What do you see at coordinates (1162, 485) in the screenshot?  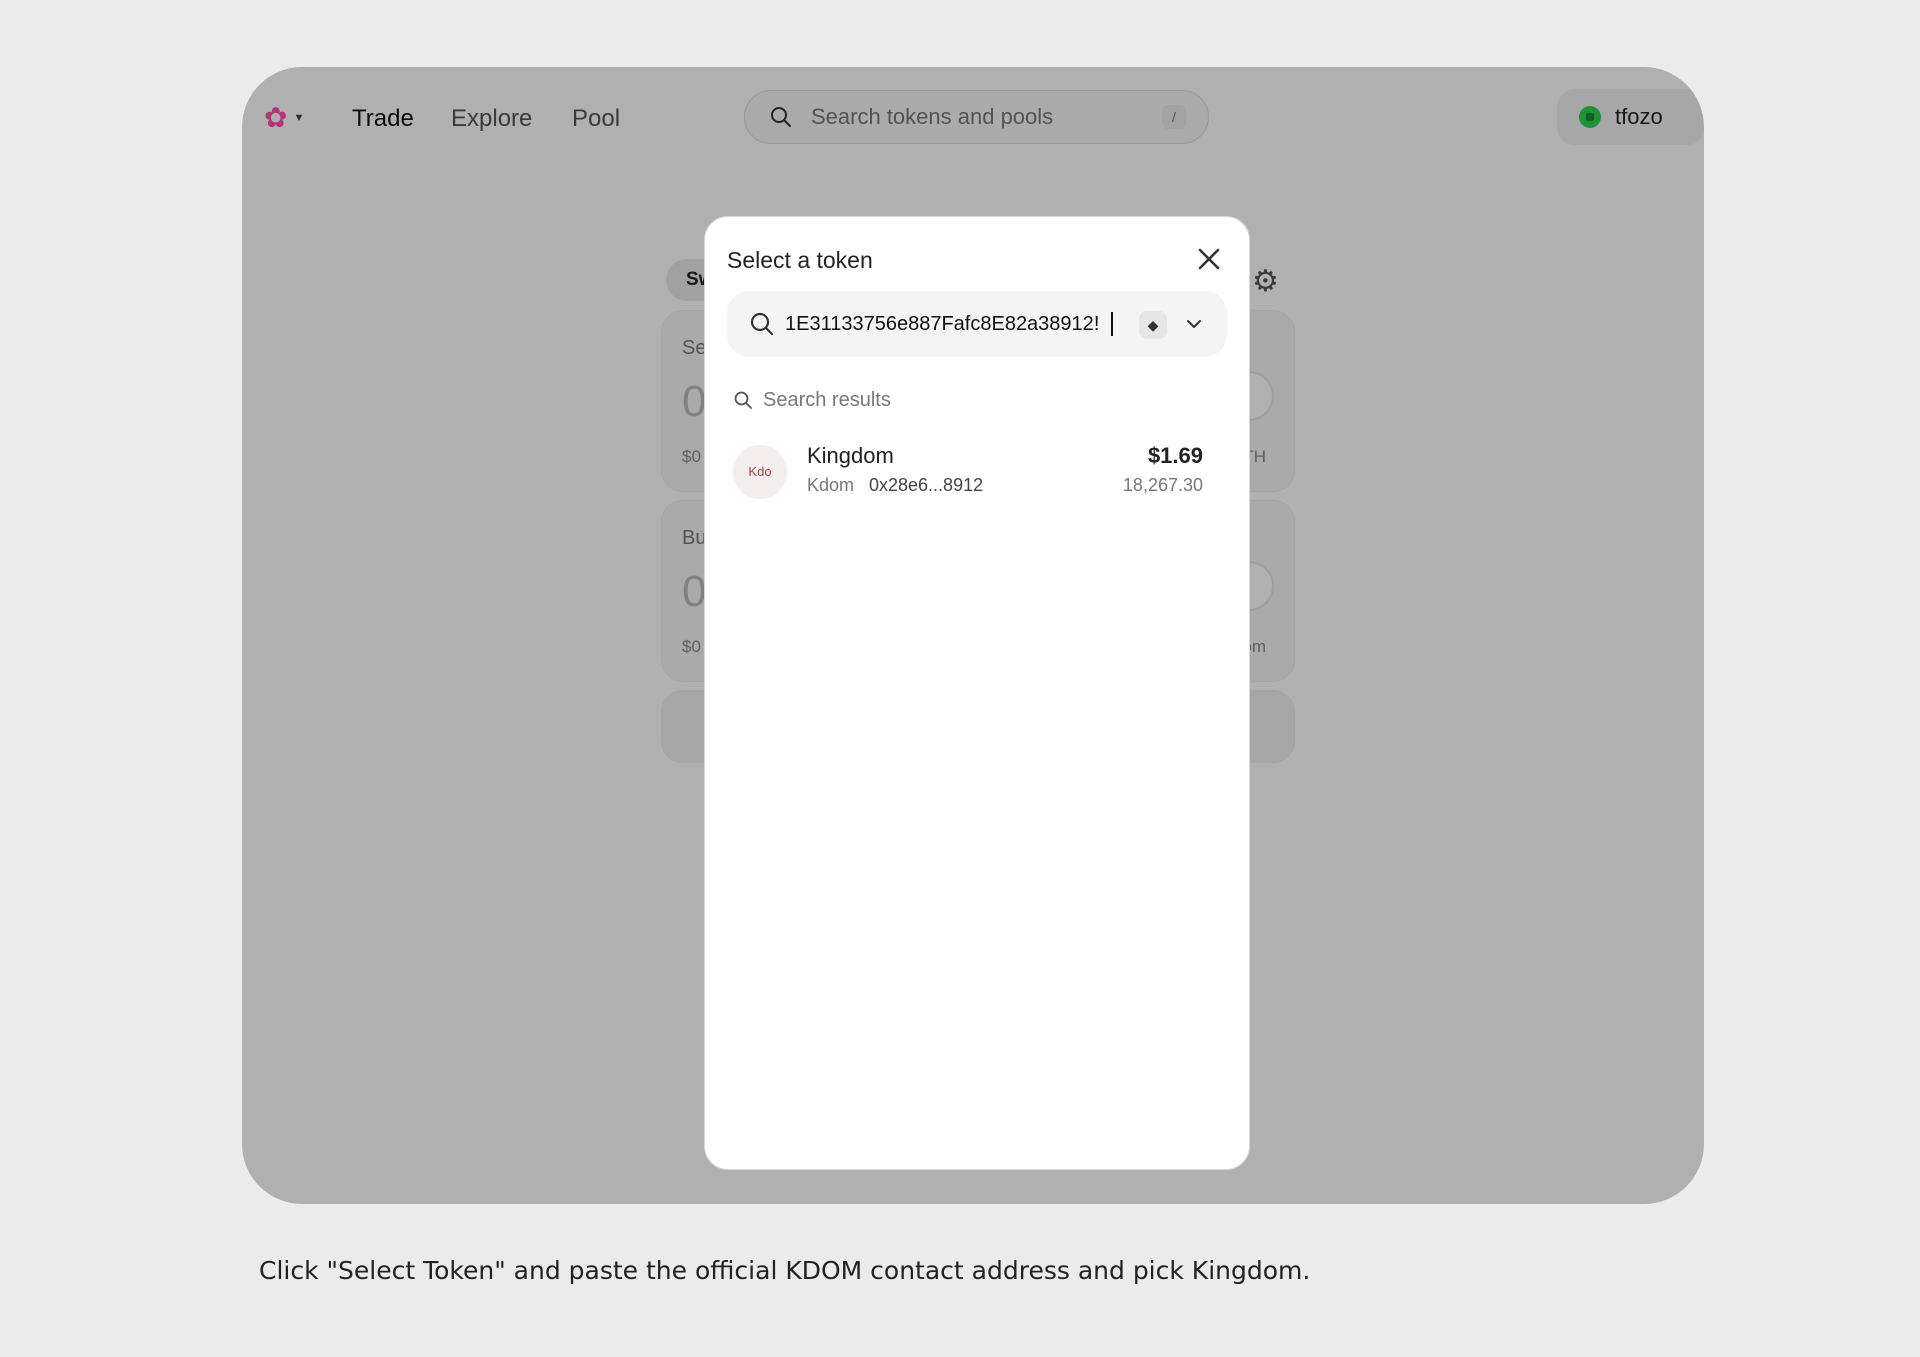 I see `token-balance: 18,267.30` at bounding box center [1162, 485].